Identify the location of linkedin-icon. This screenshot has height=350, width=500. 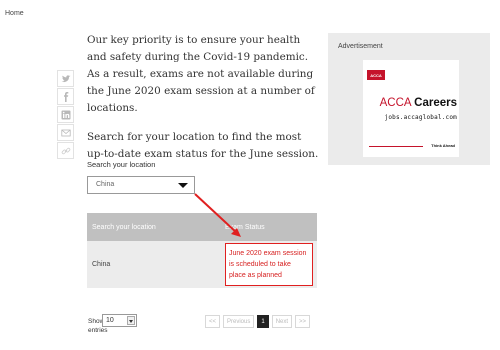
(65, 114).